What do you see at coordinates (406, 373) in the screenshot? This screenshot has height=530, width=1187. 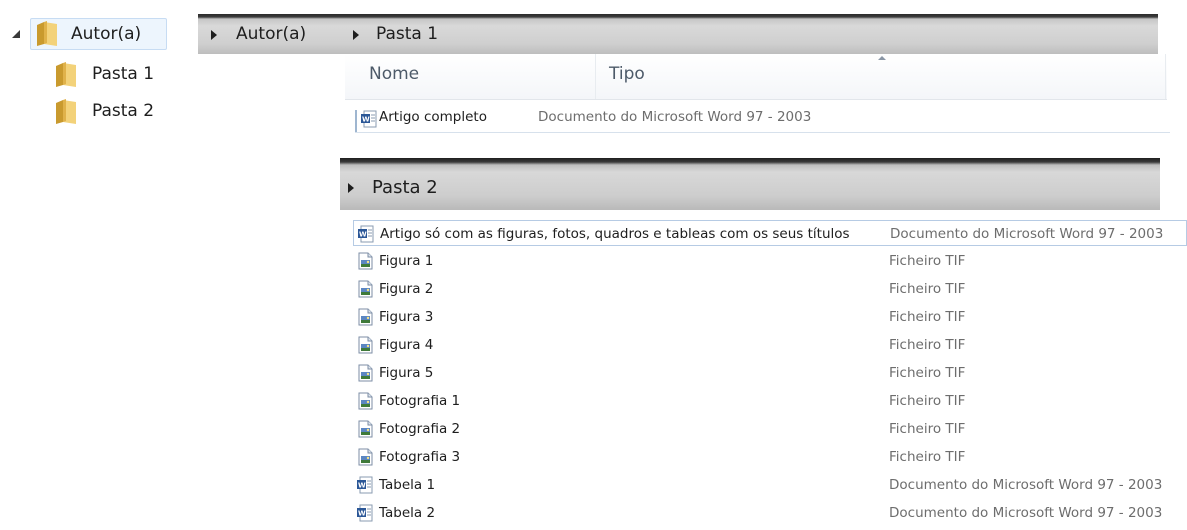 I see `file-name: Figura 5` at bounding box center [406, 373].